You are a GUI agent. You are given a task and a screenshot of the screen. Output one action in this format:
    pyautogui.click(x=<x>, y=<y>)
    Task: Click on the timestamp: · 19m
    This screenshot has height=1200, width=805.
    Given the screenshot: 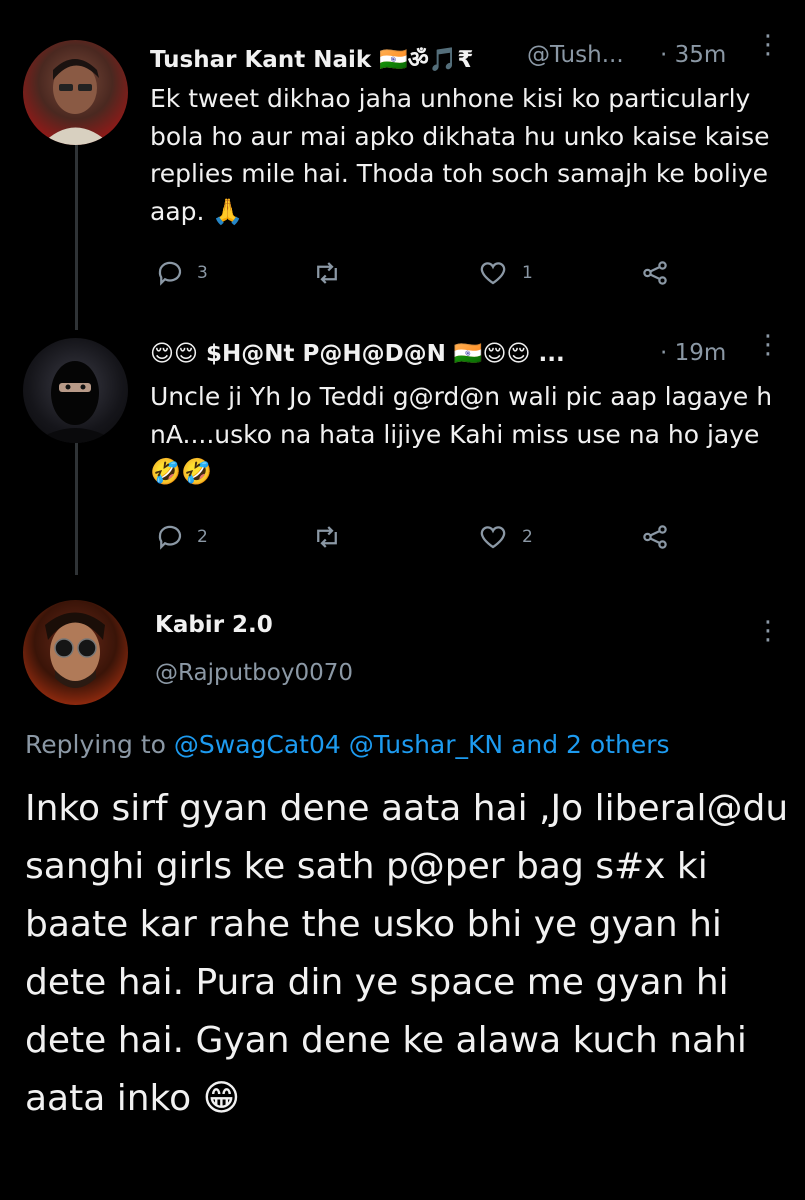 What is the action you would take?
    pyautogui.click(x=693, y=353)
    